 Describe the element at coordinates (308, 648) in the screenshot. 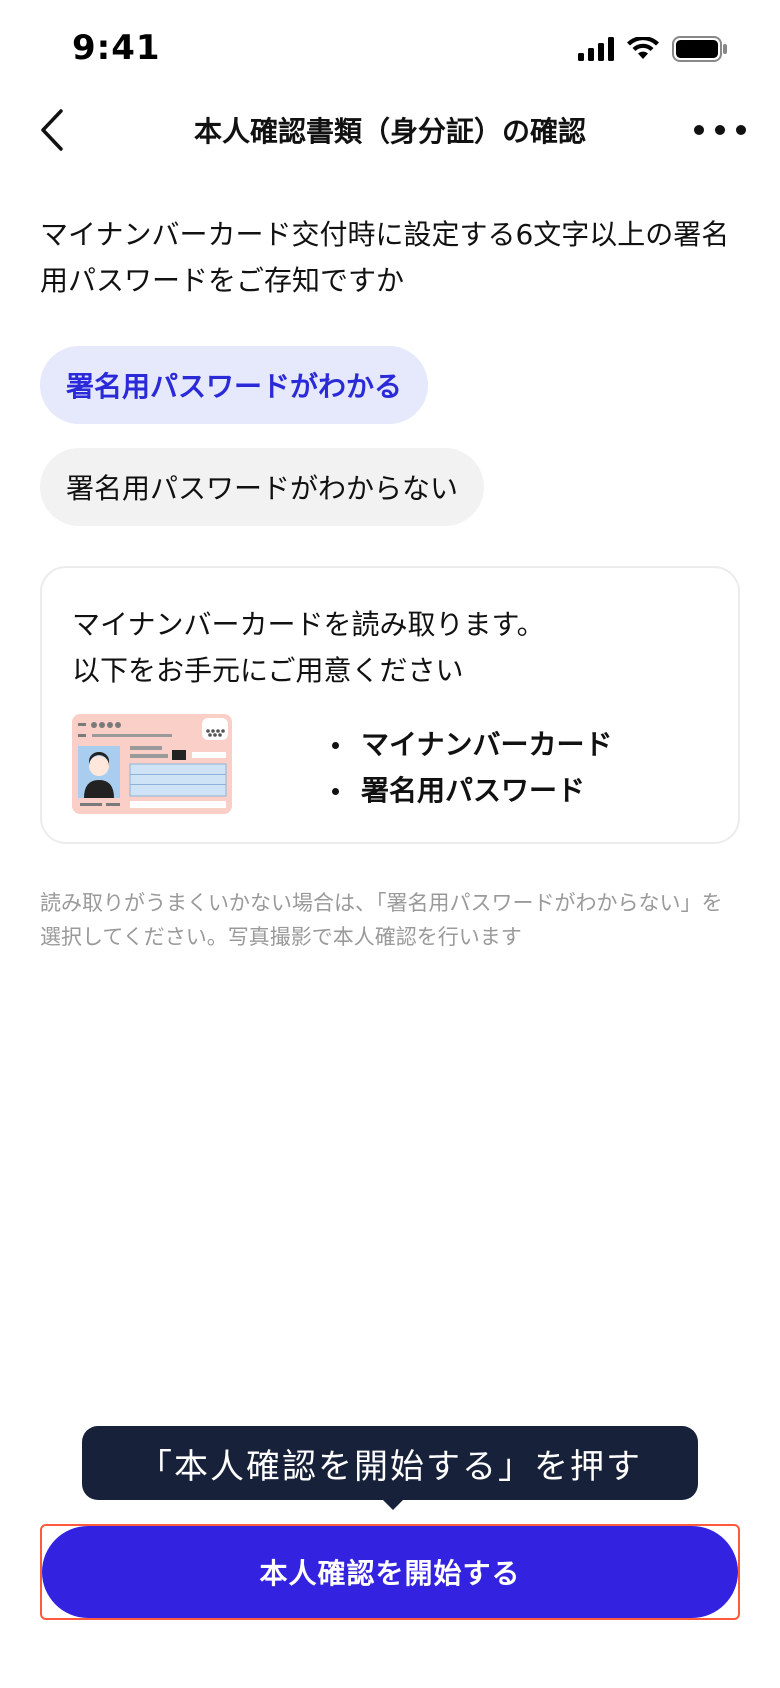

I see `info-text: マイナンバーカードを読み取ります。 以下をお手元にご用意ください` at that location.